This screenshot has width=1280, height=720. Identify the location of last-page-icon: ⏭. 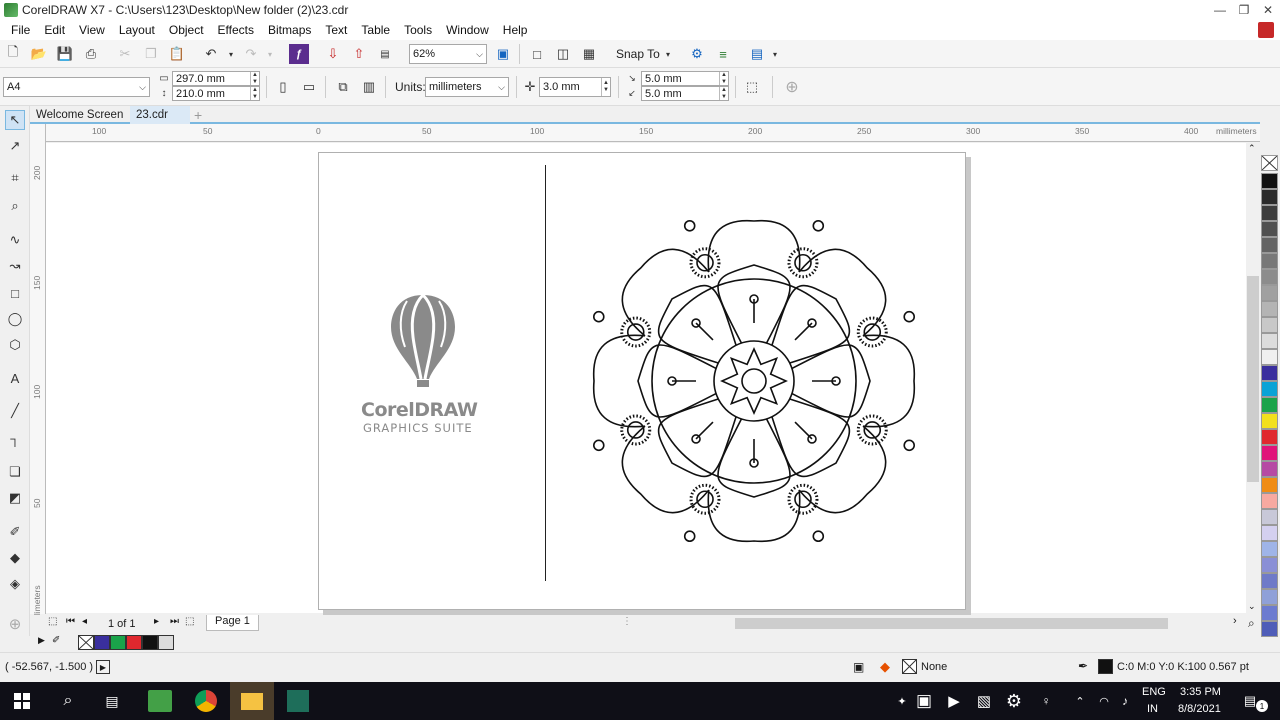
(174, 621).